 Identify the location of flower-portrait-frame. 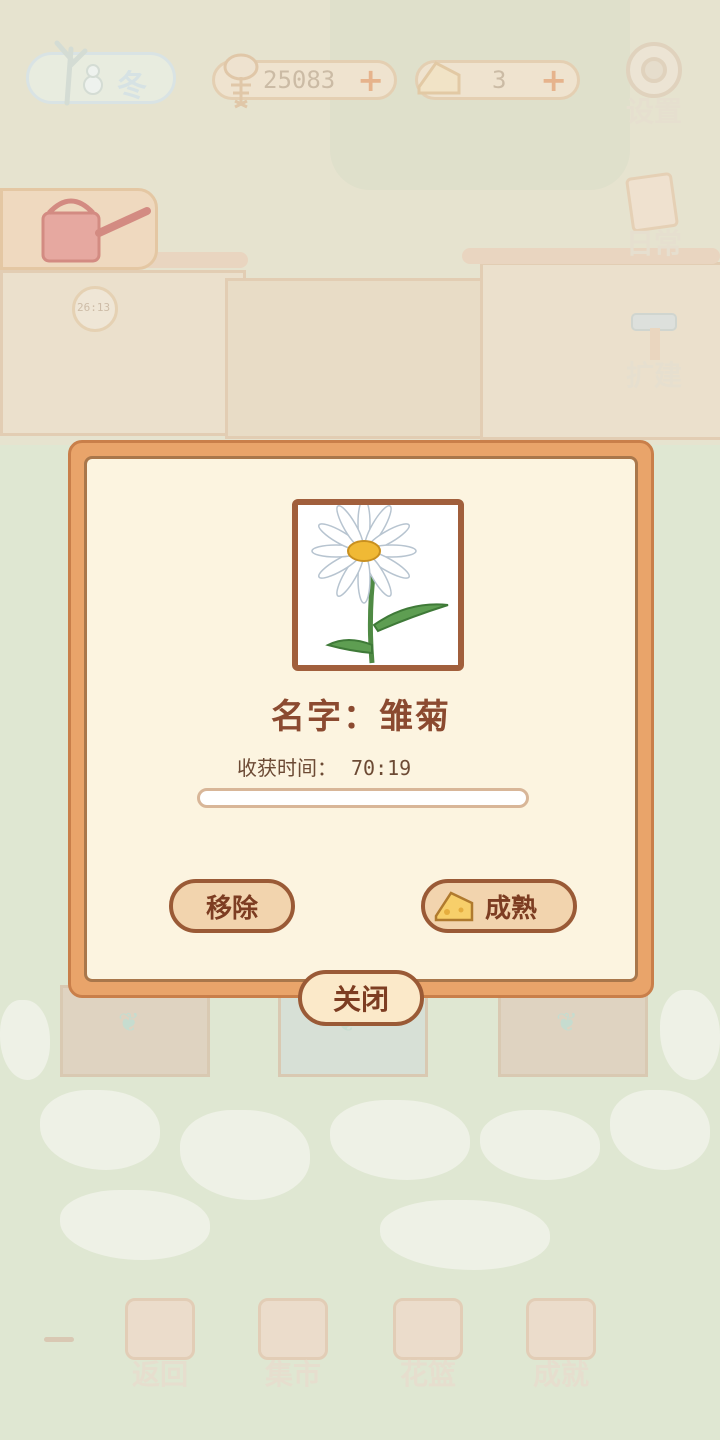
(378, 584).